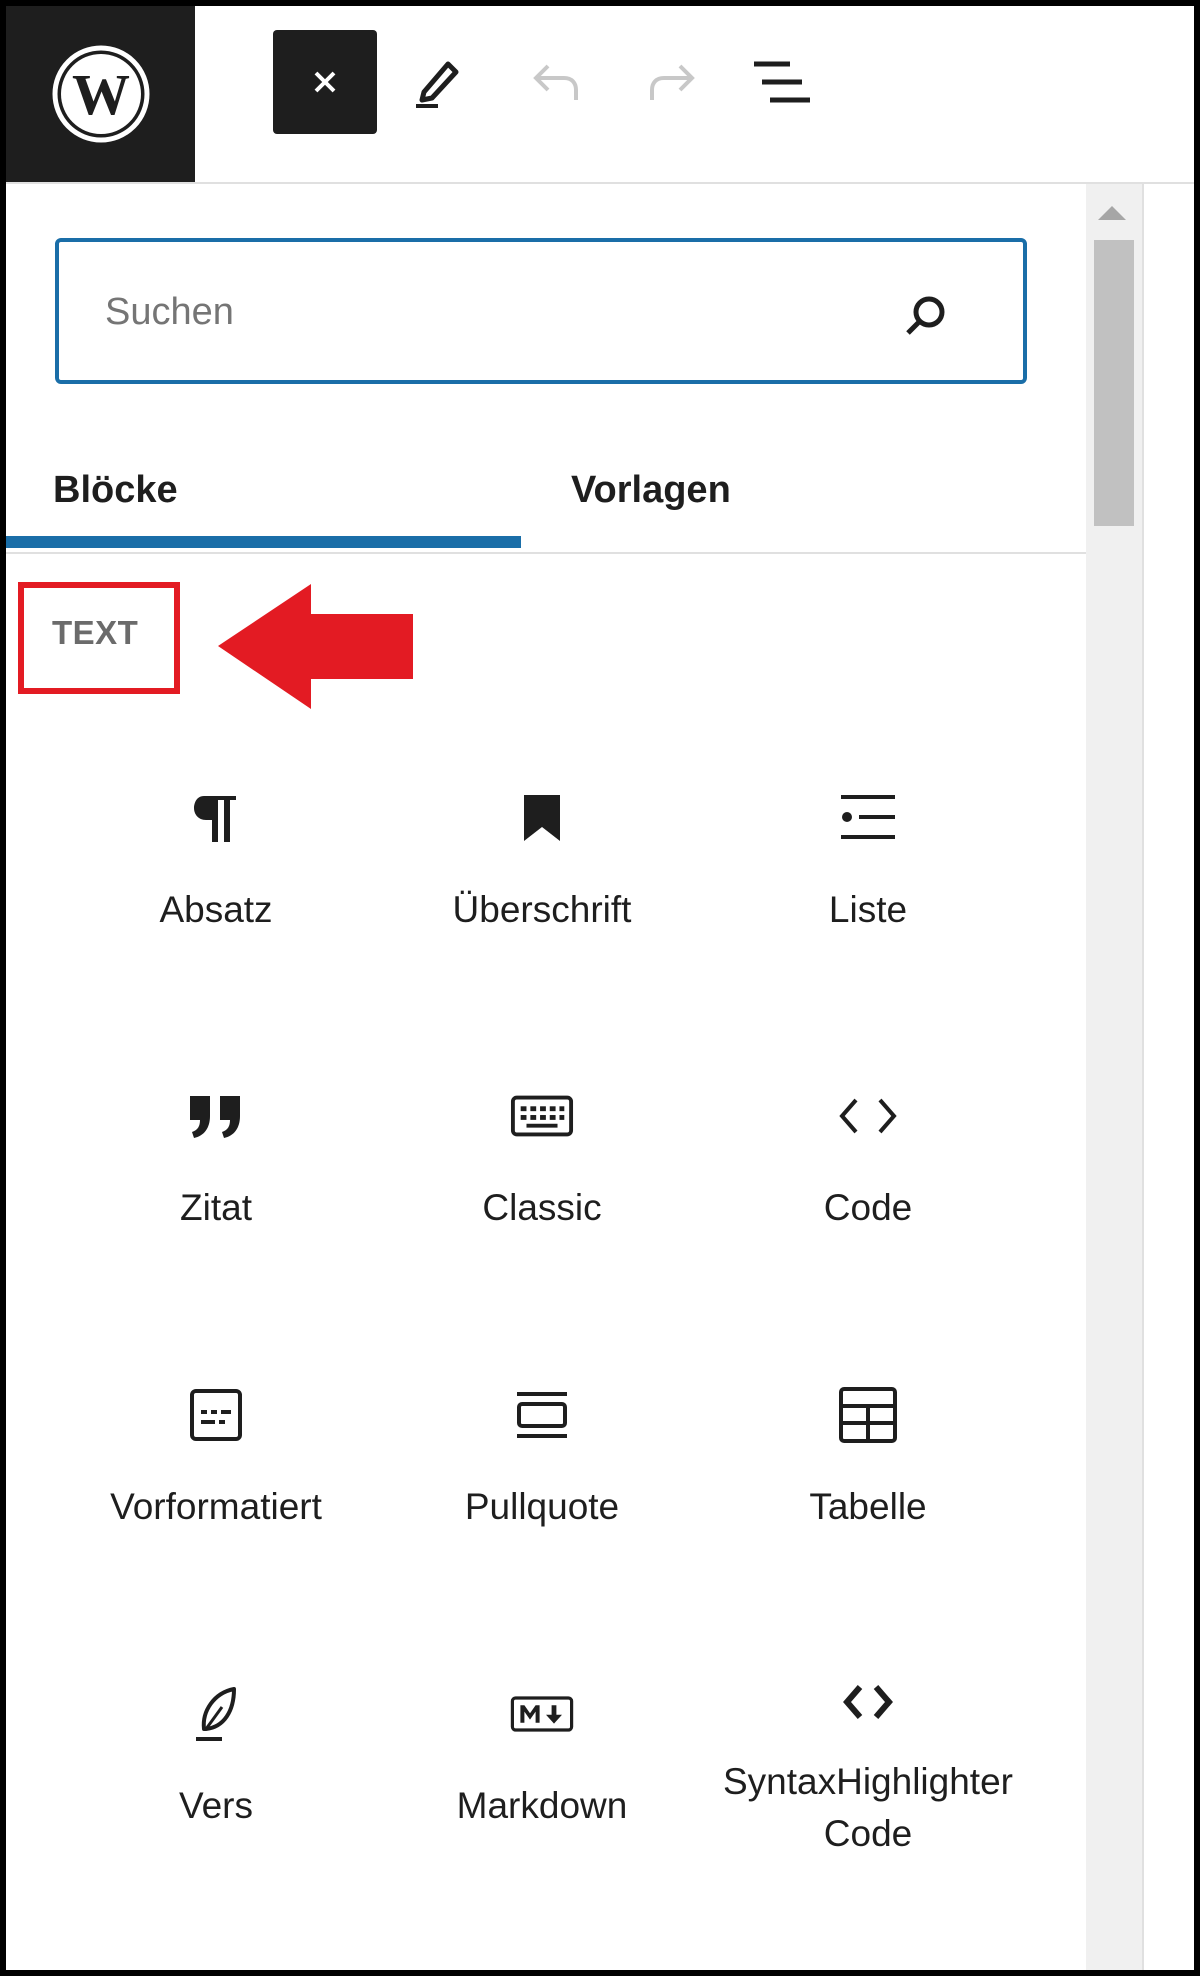 This screenshot has width=1200, height=1976. What do you see at coordinates (263, 542) in the screenshot?
I see `active-tab-indicator` at bounding box center [263, 542].